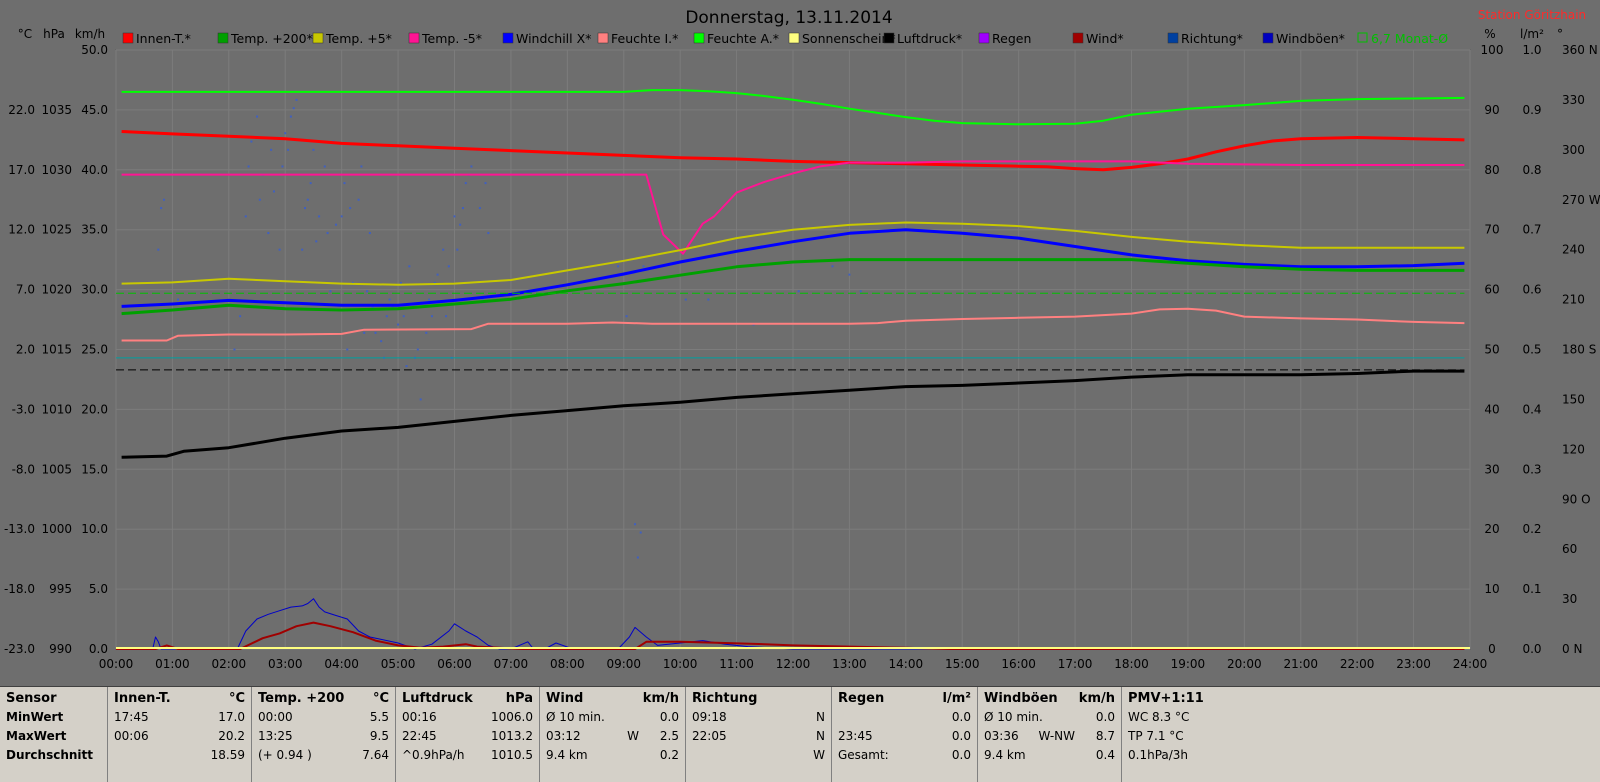 The width and height of the screenshot is (1600, 782). I want to click on tick-celsius: -13.0, so click(19, 529).